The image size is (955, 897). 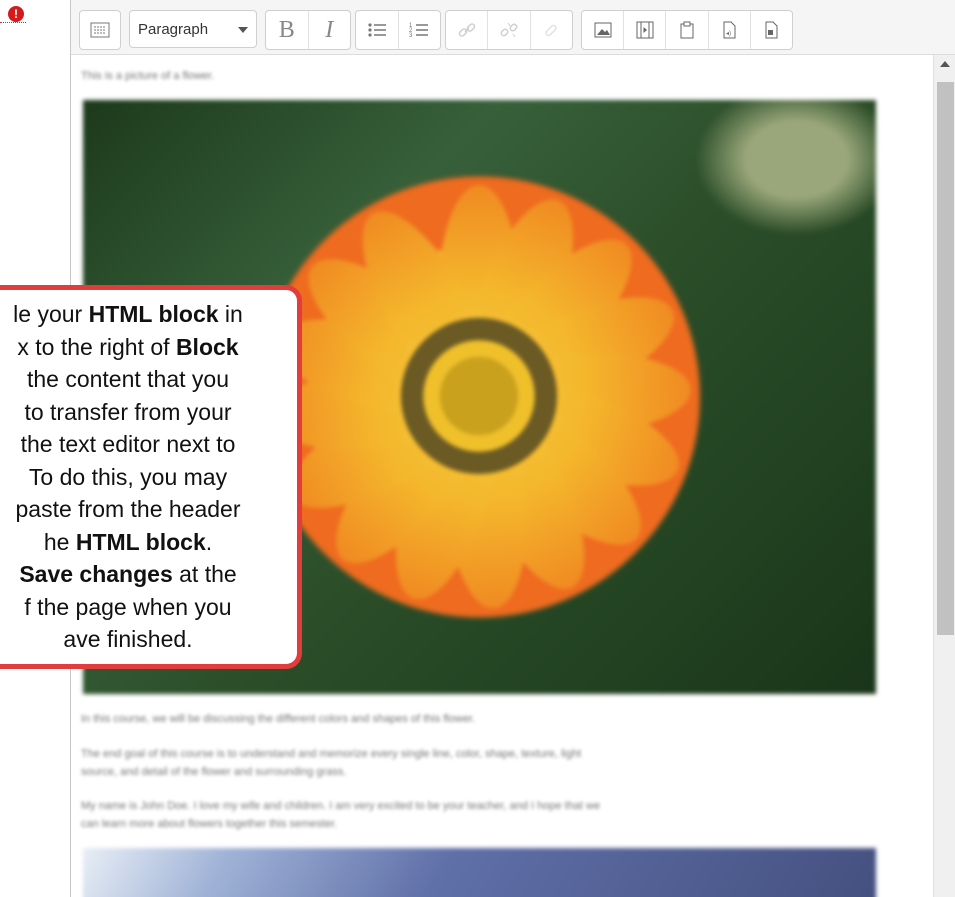 What do you see at coordinates (243, 30) in the screenshot?
I see `chevron-down-icon` at bounding box center [243, 30].